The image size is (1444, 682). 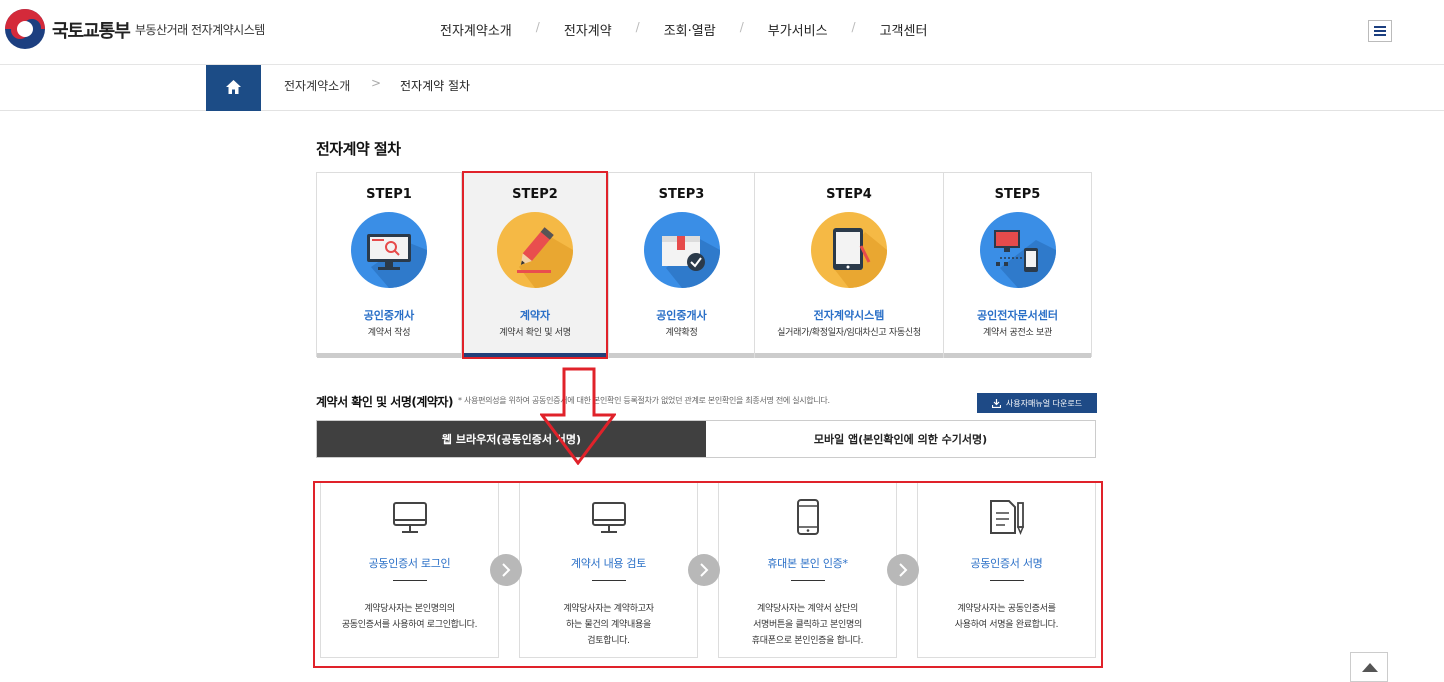 I want to click on breadcrumb: 전자계약소개 > 전자계약 절차, so click(x=722, y=88).